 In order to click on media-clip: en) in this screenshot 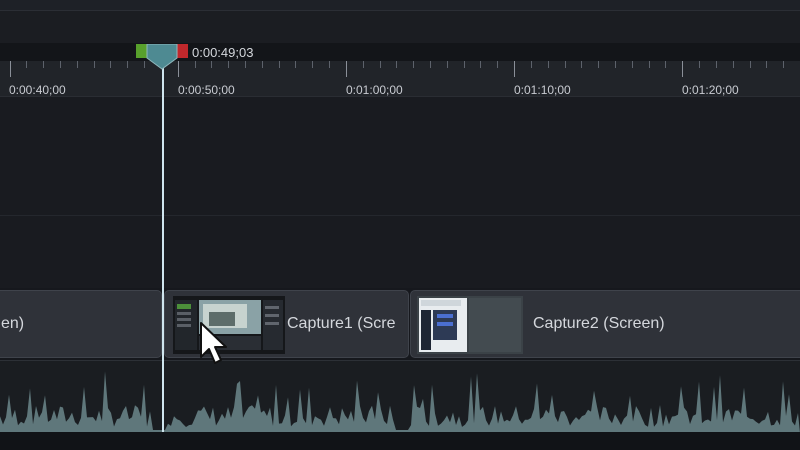, I will do `click(81, 324)`.